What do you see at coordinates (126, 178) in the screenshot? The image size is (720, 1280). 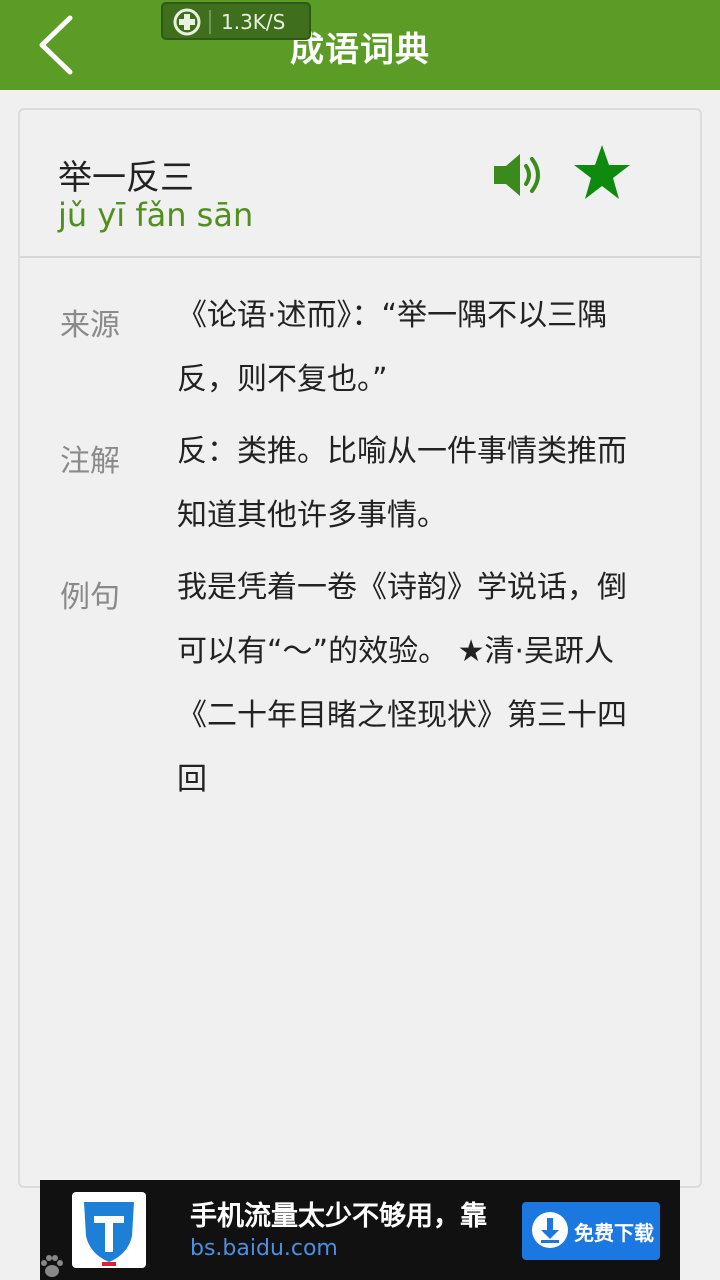 I see `idiom-title: 举一反三` at bounding box center [126, 178].